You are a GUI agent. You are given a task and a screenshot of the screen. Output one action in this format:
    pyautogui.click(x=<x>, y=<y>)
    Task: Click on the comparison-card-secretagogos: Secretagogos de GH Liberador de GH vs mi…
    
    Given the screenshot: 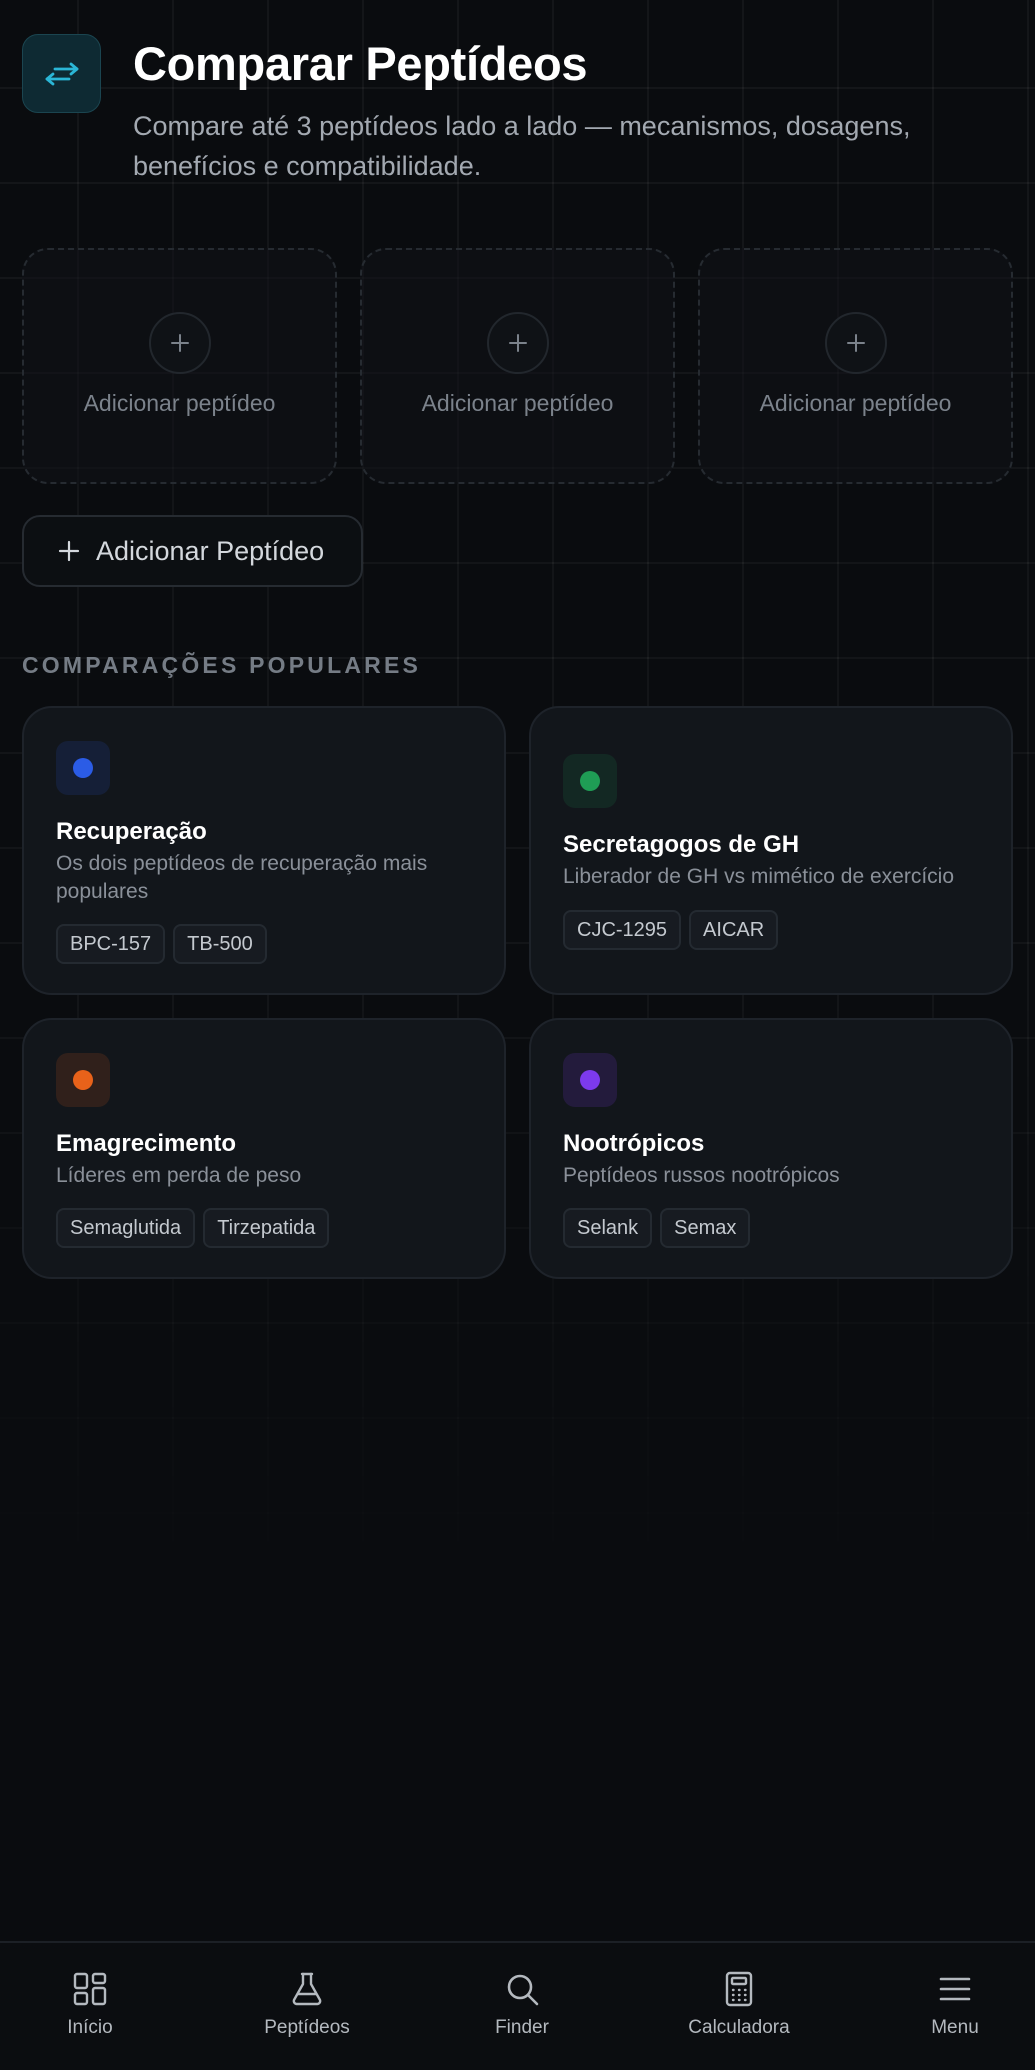 What is the action you would take?
    pyautogui.click(x=771, y=850)
    